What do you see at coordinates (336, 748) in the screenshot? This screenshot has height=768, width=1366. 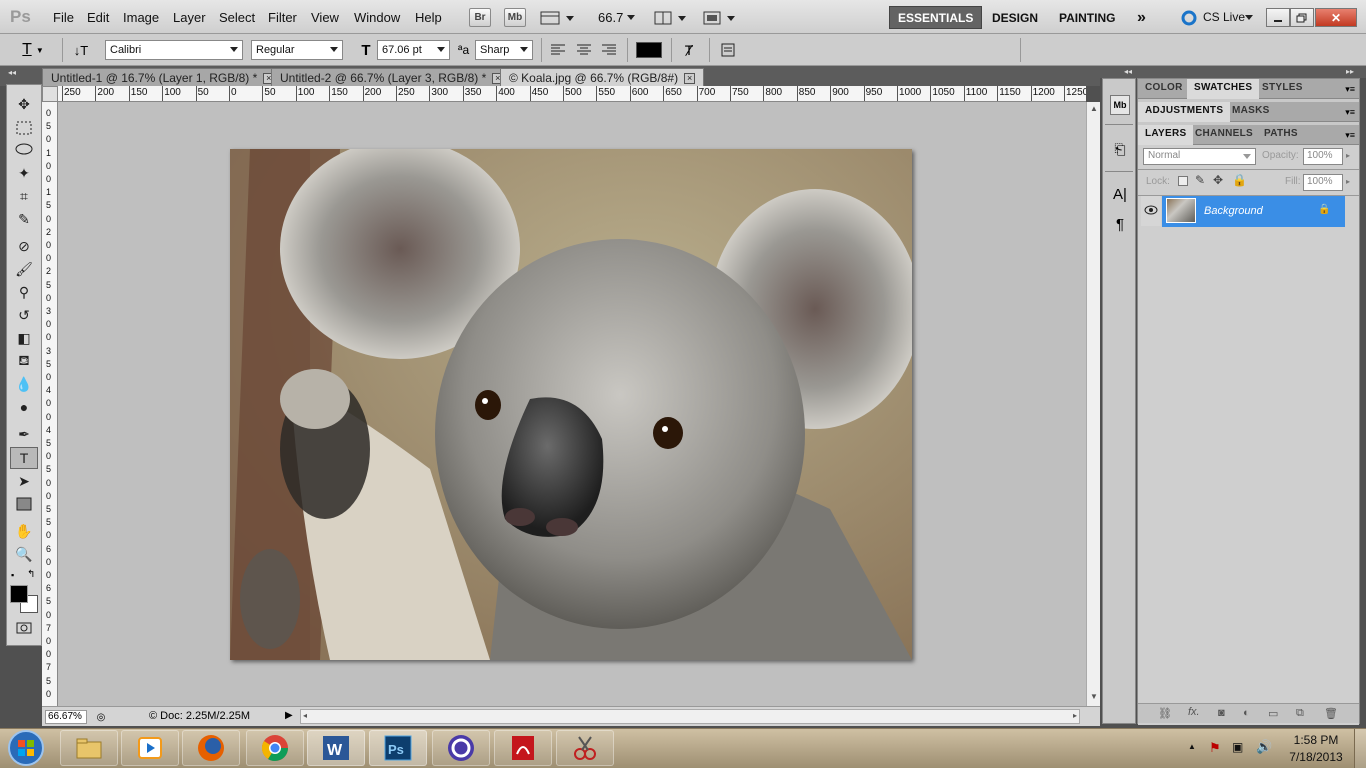 I see `taskbar-word-icon: W` at bounding box center [336, 748].